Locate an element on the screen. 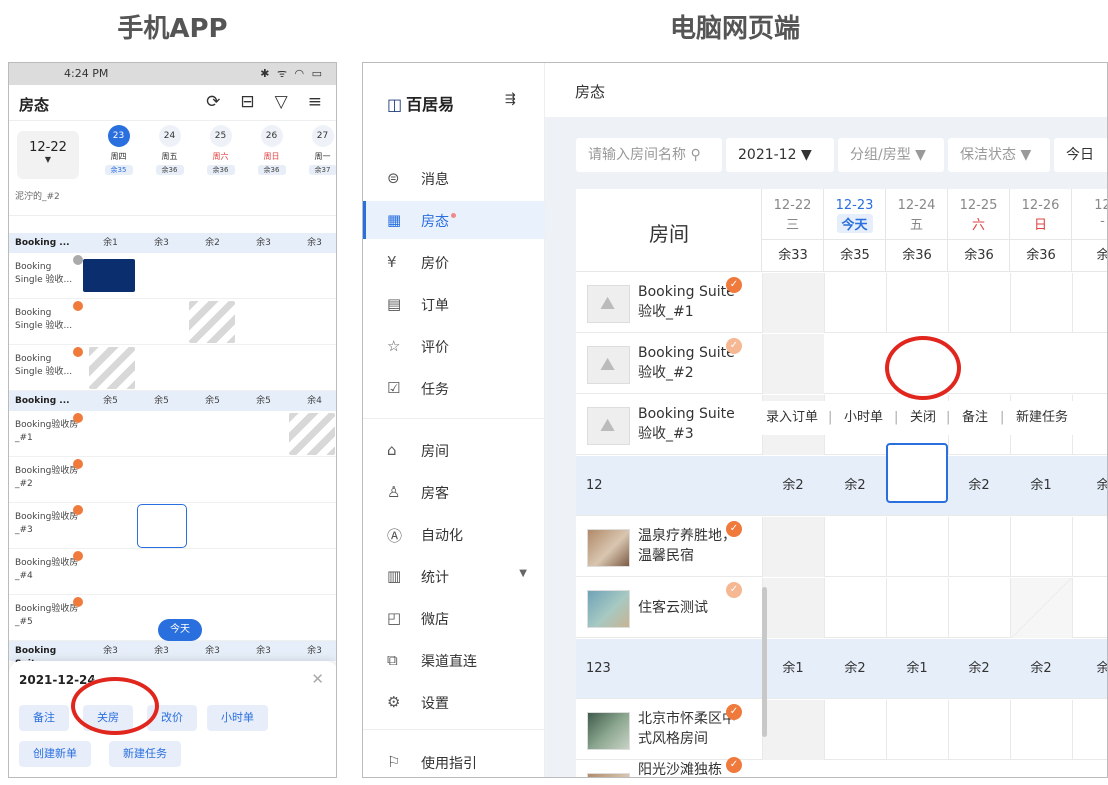  sidebar-item-channel-connect: ⧉ 渠道直连 is located at coordinates (454, 660).